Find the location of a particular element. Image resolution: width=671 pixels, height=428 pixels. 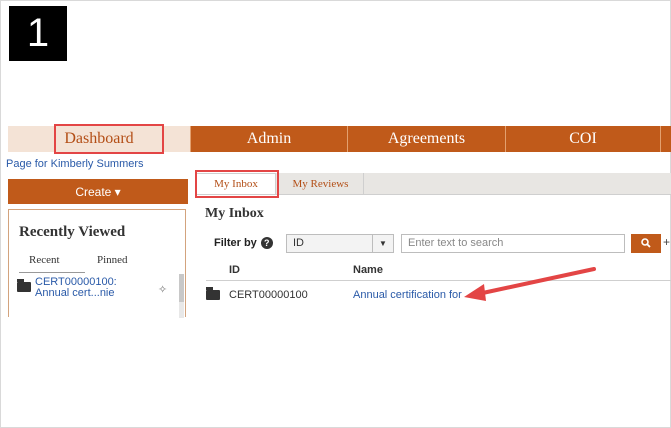

annotation-arrow is located at coordinates (530, 284).